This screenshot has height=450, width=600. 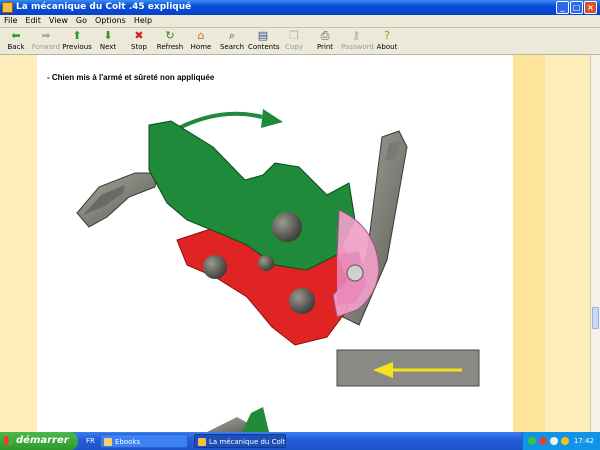 What do you see at coordinates (325, 35) in the screenshot?
I see `print-icon: ⎙` at bounding box center [325, 35].